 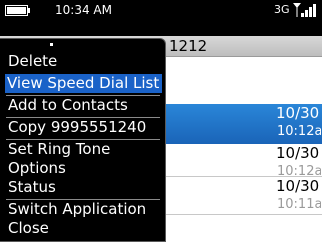 What do you see at coordinates (37, 168) in the screenshot?
I see `menu-item-options: Options` at bounding box center [37, 168].